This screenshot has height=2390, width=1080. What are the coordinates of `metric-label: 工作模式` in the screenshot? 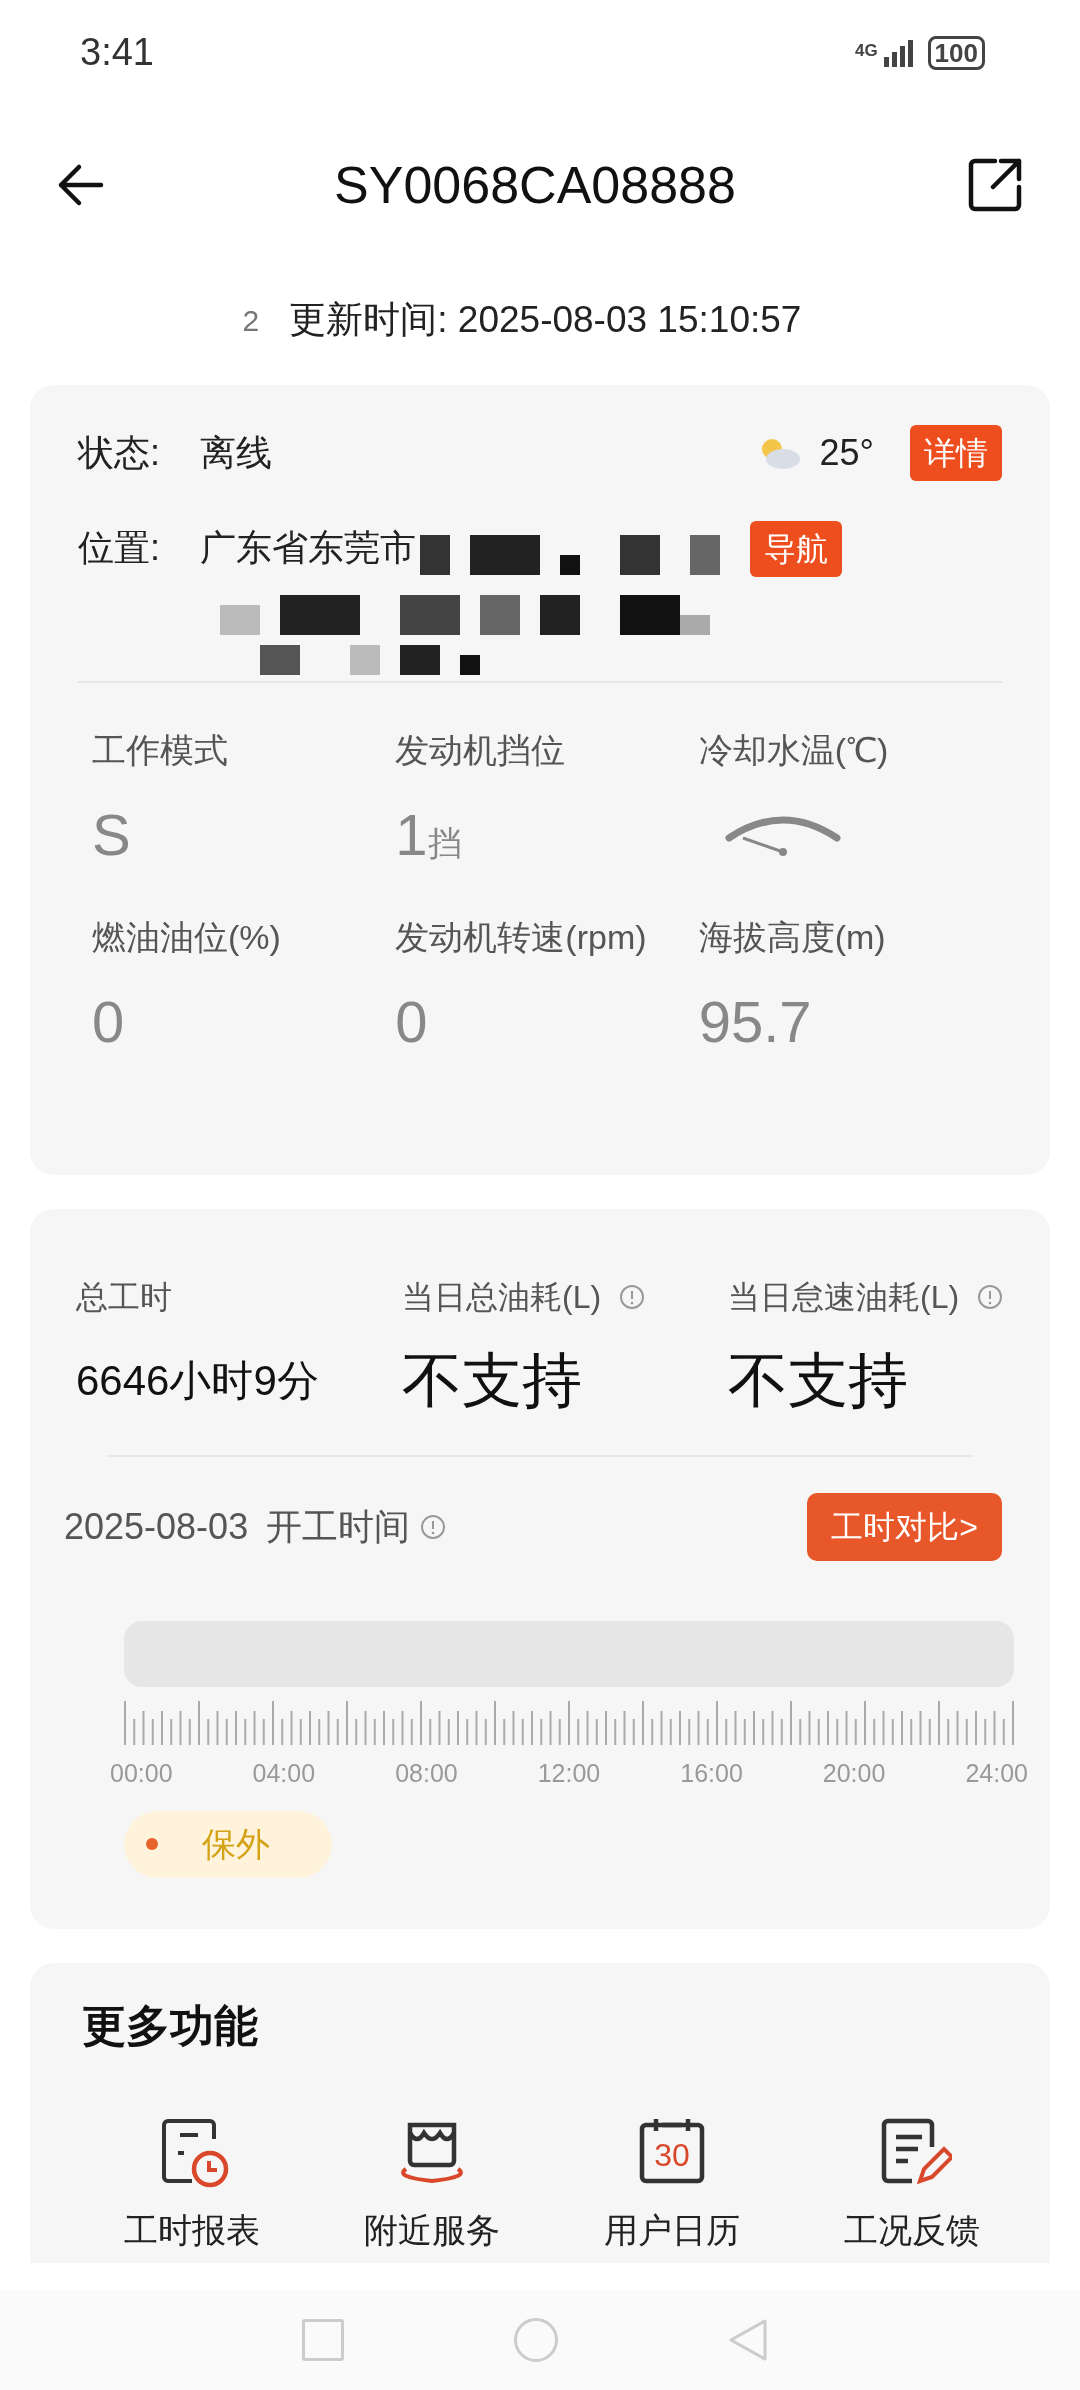 It's located at (160, 750).